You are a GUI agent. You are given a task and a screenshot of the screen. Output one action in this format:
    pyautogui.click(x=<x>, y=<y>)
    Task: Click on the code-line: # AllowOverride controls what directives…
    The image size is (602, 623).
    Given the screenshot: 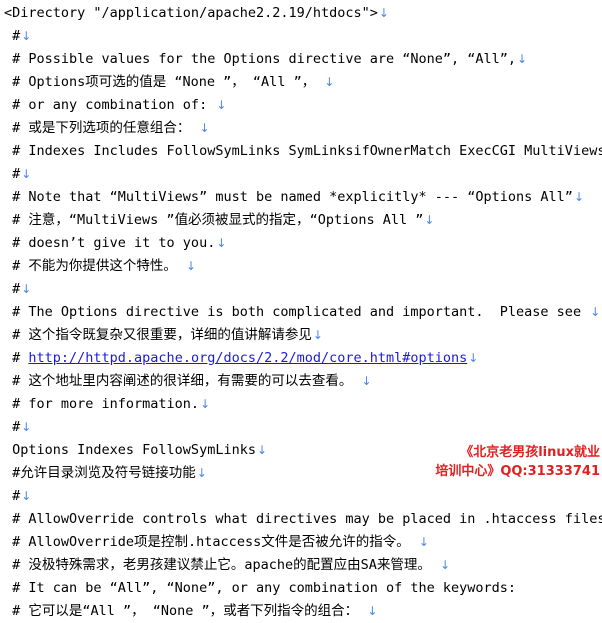 What is the action you would take?
    pyautogui.click(x=301, y=519)
    